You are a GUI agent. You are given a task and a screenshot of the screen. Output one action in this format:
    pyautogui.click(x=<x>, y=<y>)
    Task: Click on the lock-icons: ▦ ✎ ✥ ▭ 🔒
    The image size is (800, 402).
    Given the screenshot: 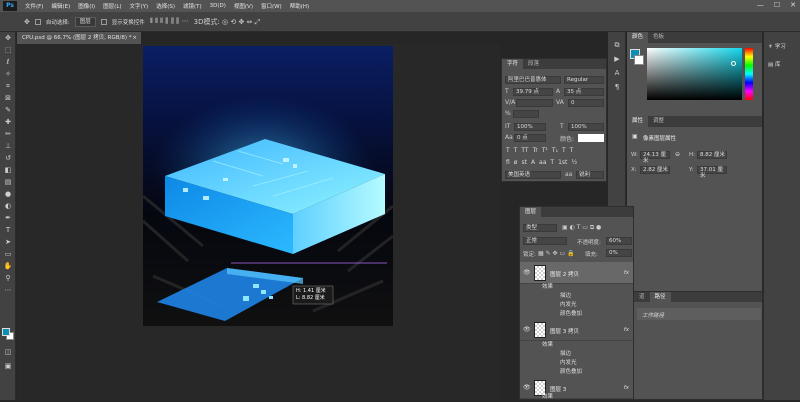 What is the action you would take?
    pyautogui.click(x=556, y=253)
    